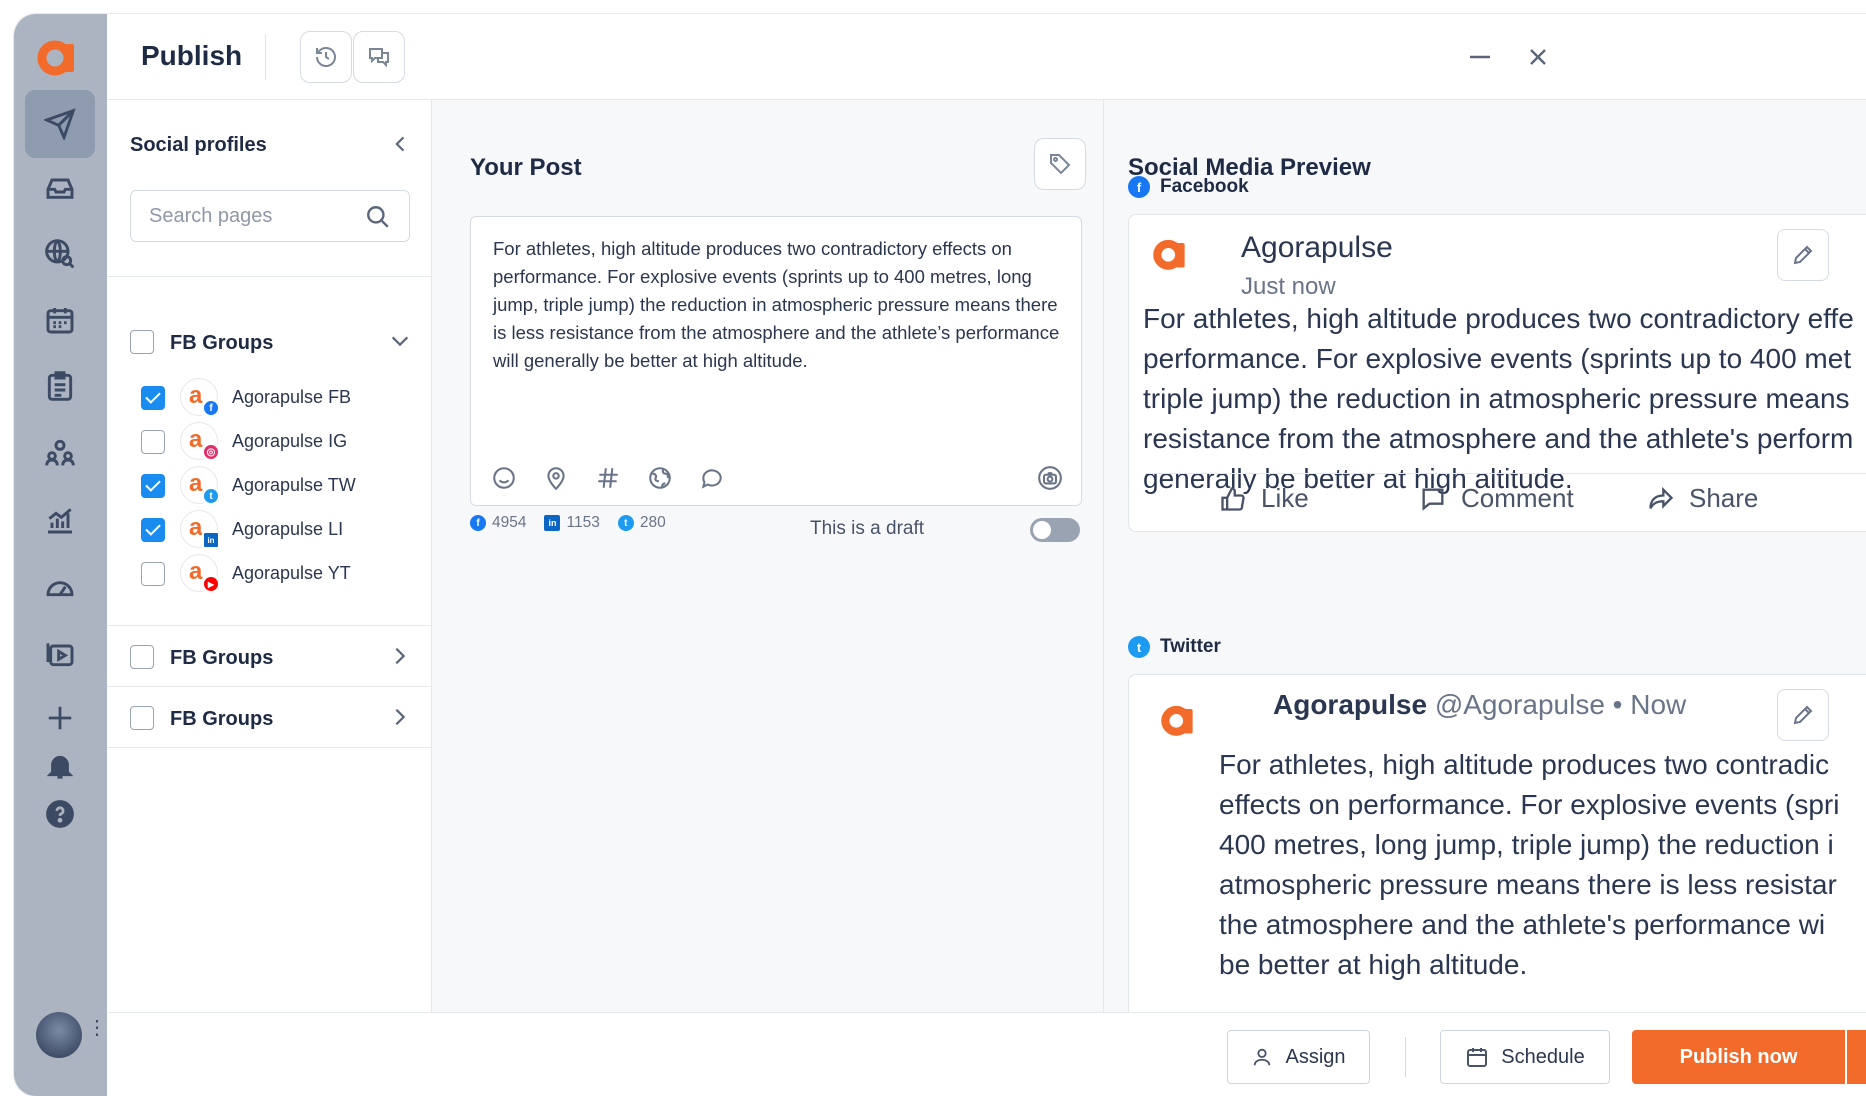 The height and width of the screenshot is (1096, 1866). Describe the element at coordinates (60, 654) in the screenshot. I see `nav-media-library-icon` at that location.